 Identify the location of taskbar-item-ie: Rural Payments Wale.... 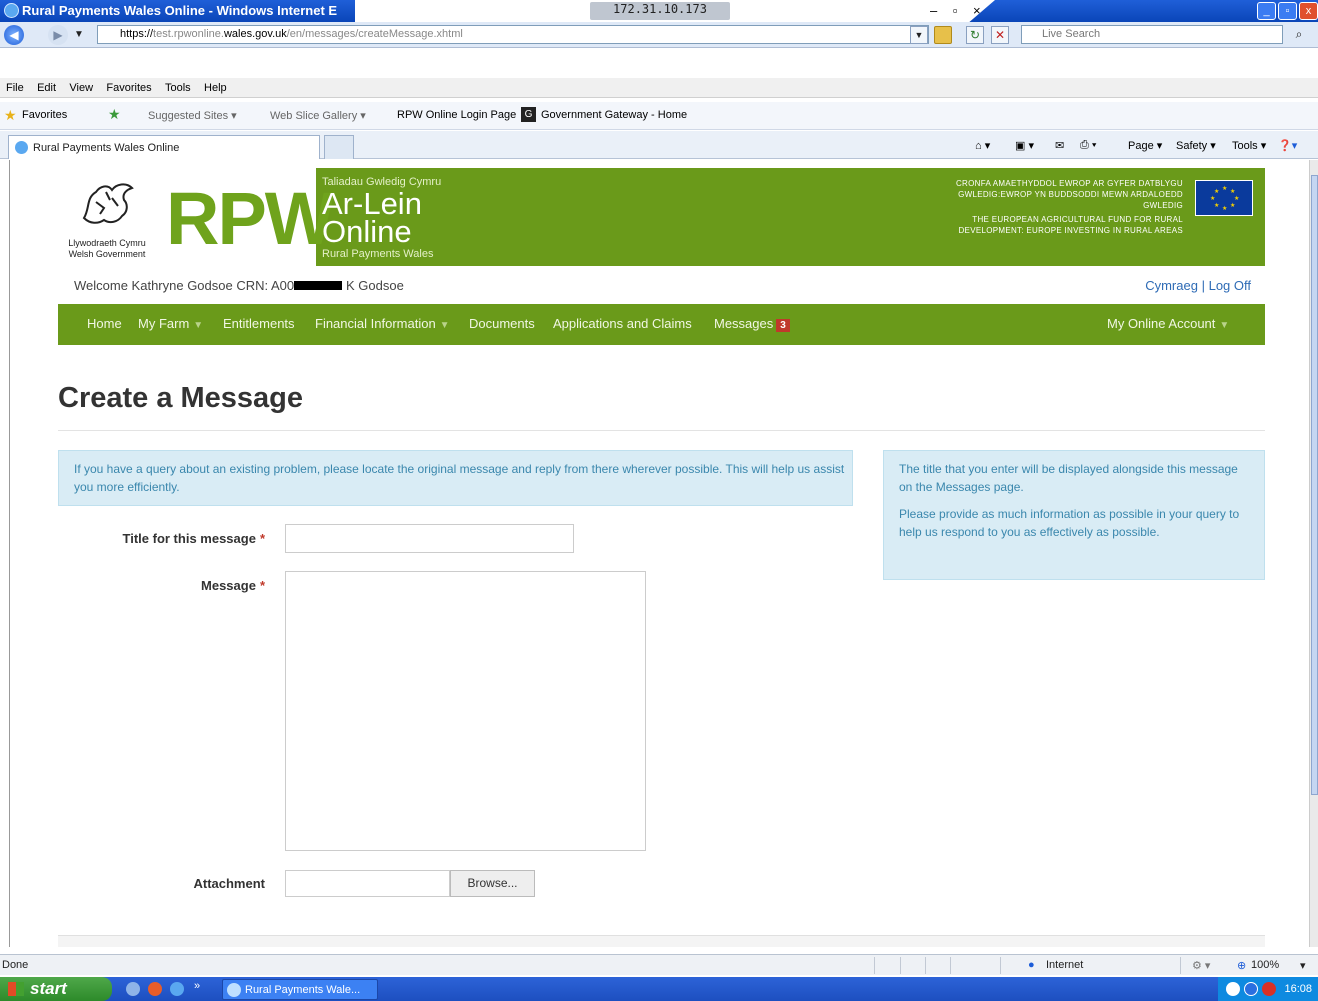
(300, 989).